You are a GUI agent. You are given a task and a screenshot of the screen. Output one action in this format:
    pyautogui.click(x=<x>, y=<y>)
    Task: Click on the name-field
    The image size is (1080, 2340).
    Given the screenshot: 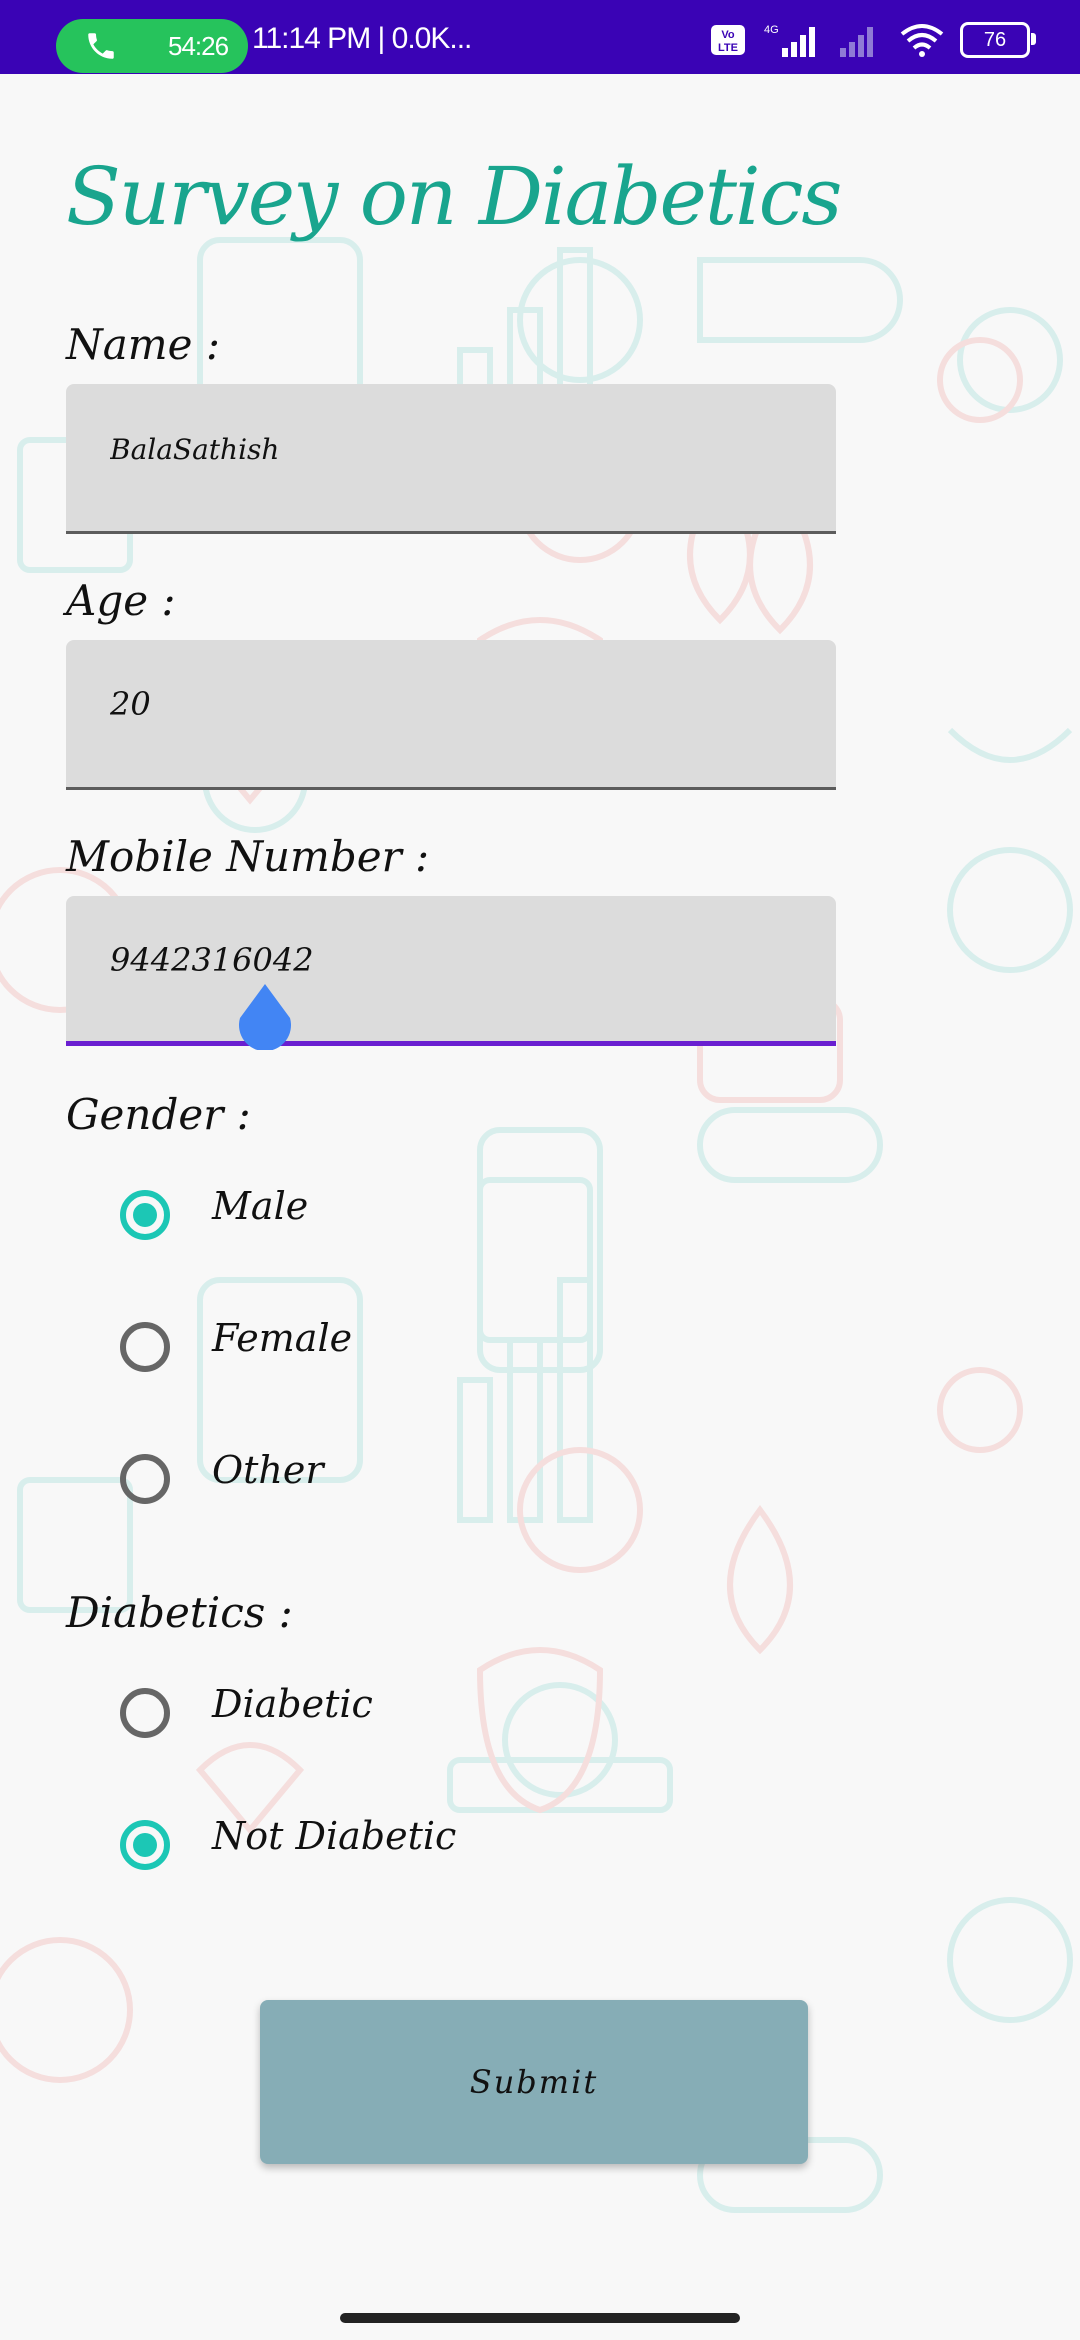 What is the action you would take?
    pyautogui.click(x=451, y=459)
    